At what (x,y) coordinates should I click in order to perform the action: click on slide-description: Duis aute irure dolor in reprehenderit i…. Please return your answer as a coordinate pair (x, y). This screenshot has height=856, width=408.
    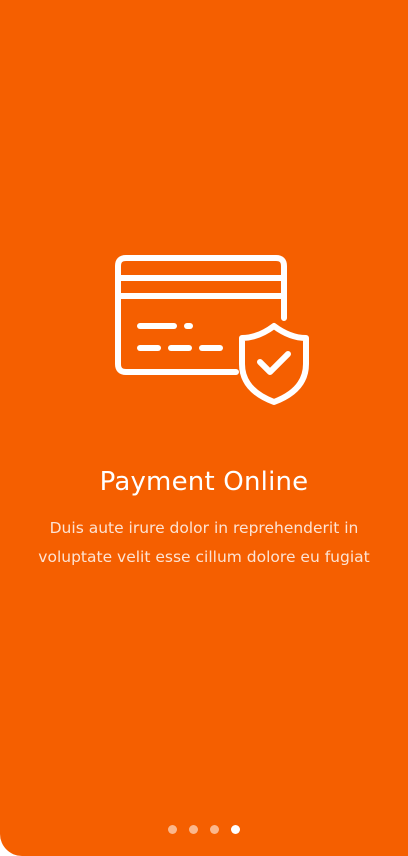
    Looking at the image, I should click on (204, 543).